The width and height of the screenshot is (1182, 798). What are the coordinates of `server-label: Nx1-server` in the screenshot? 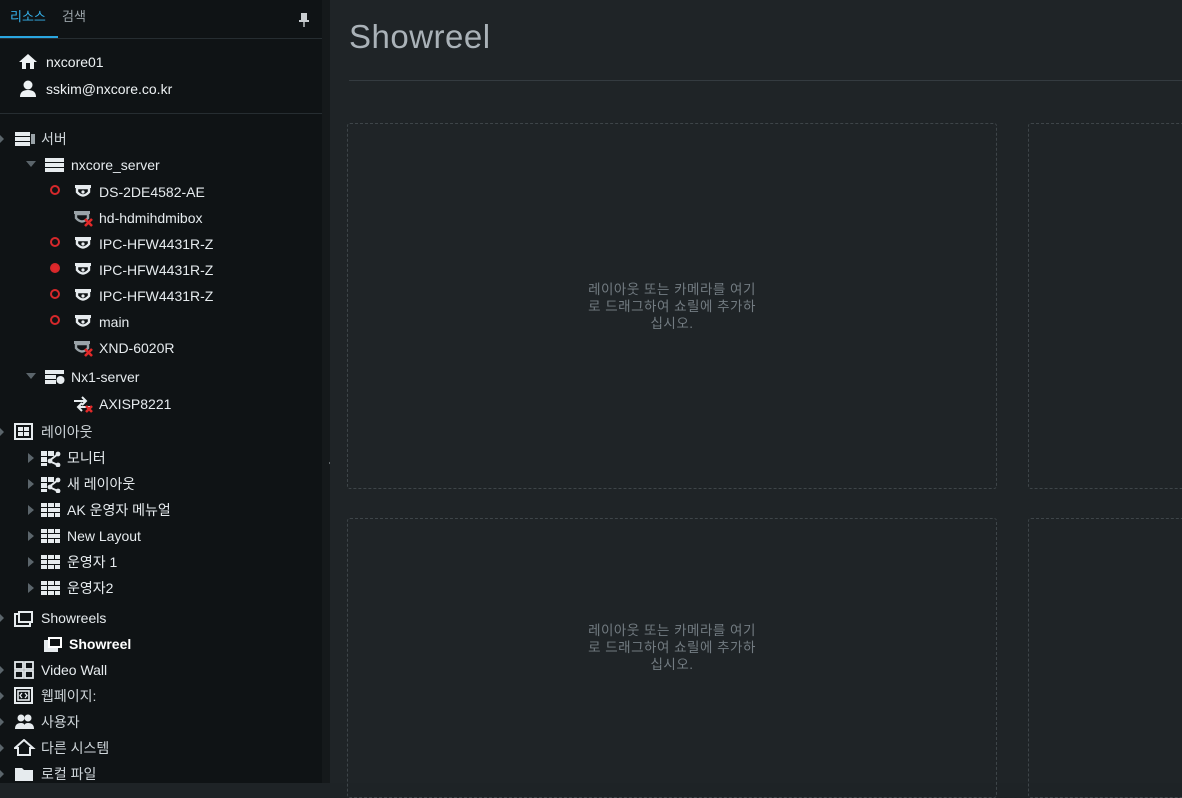 It's located at (105, 377).